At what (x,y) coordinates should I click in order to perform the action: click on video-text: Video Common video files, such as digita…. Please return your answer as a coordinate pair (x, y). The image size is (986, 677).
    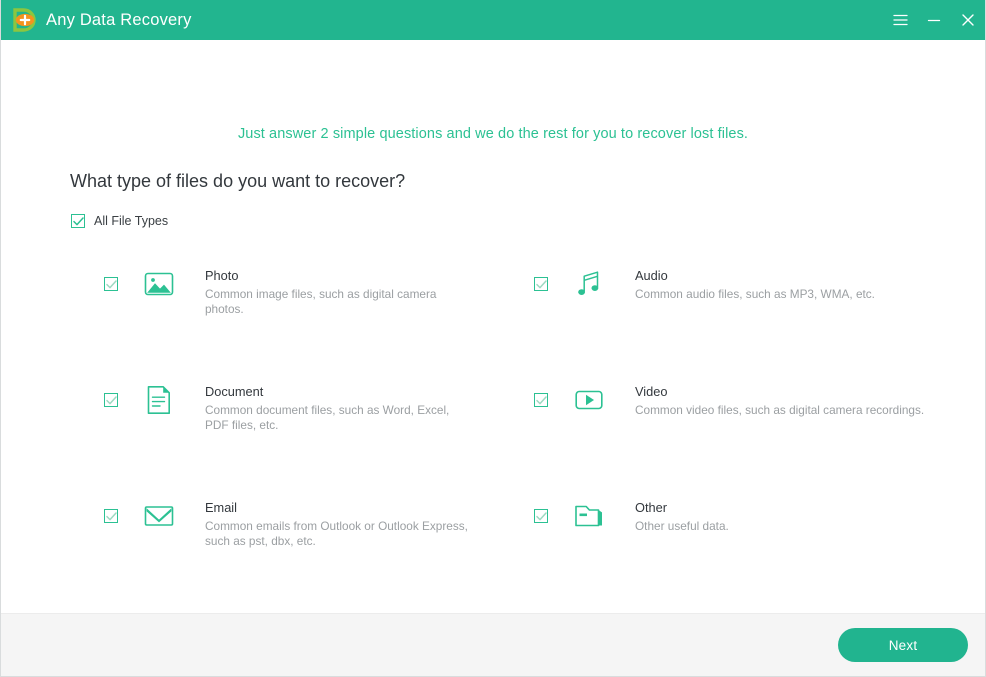
    Looking at the image, I should click on (779, 401).